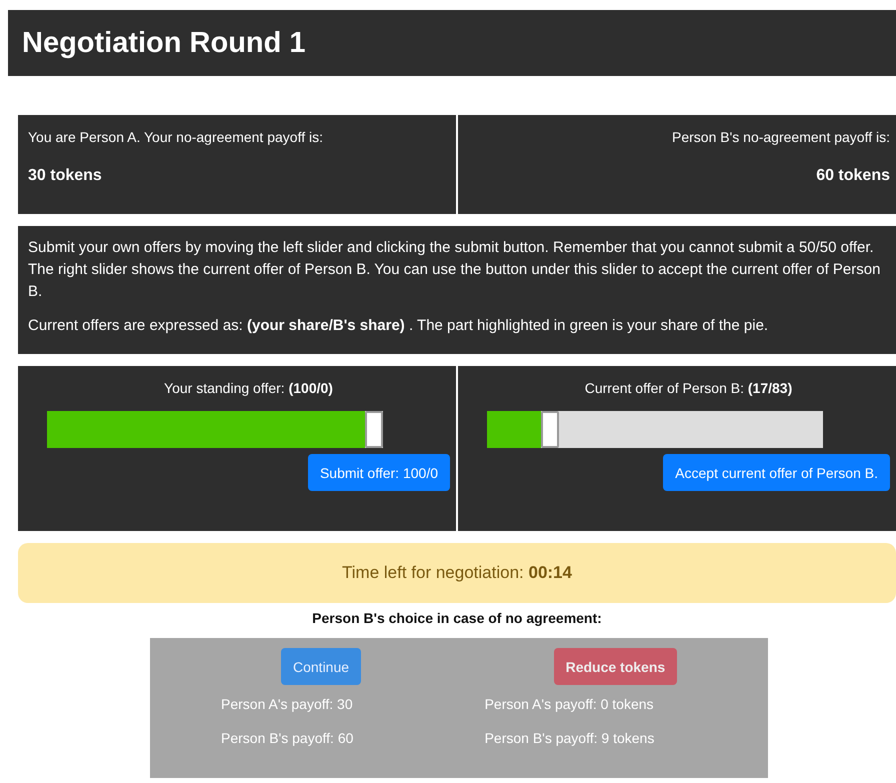 This screenshot has width=896, height=783. I want to click on choice-heading: Person B's choice in case of no agreement:, so click(457, 618).